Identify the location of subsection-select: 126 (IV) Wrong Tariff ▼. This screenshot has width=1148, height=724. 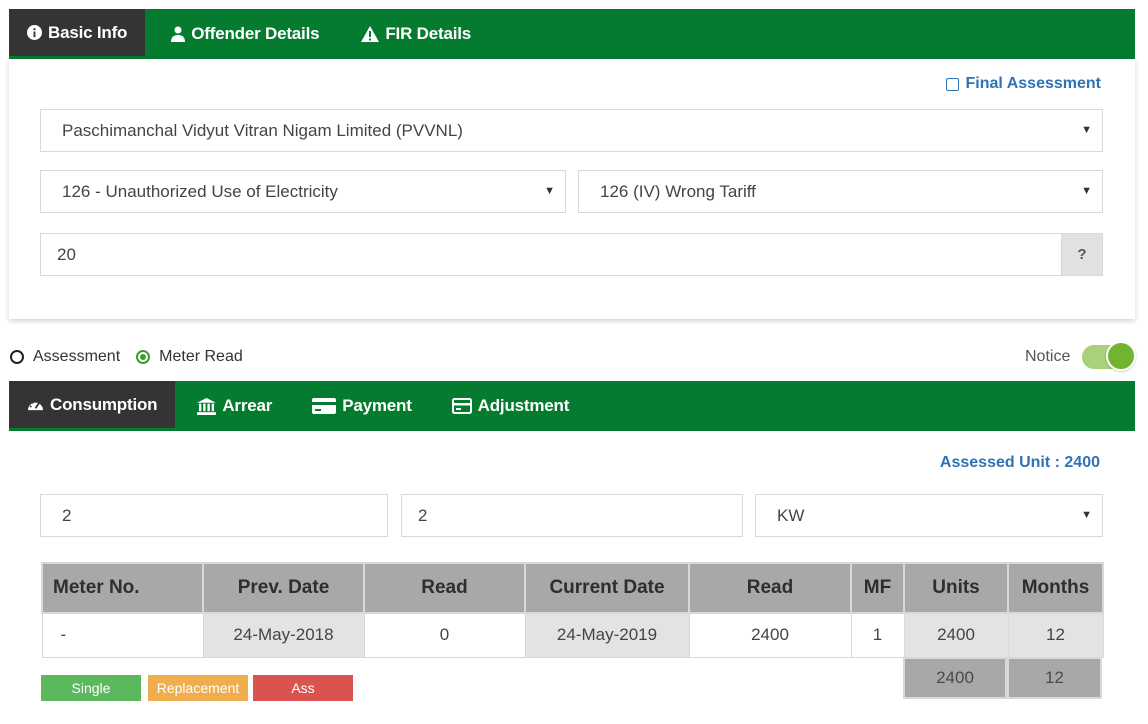
(840, 191).